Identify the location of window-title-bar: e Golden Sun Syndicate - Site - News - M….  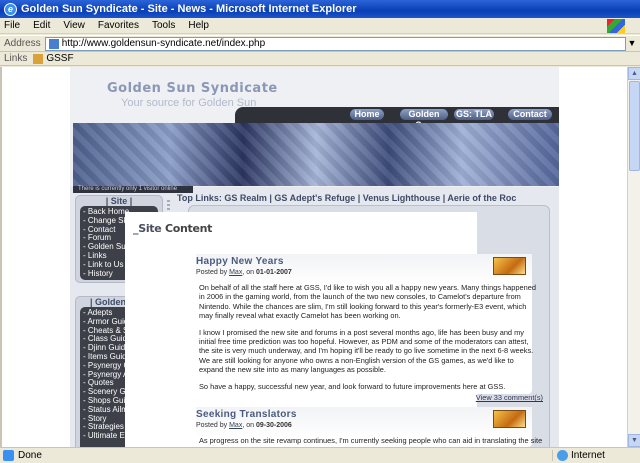
(320, 9).